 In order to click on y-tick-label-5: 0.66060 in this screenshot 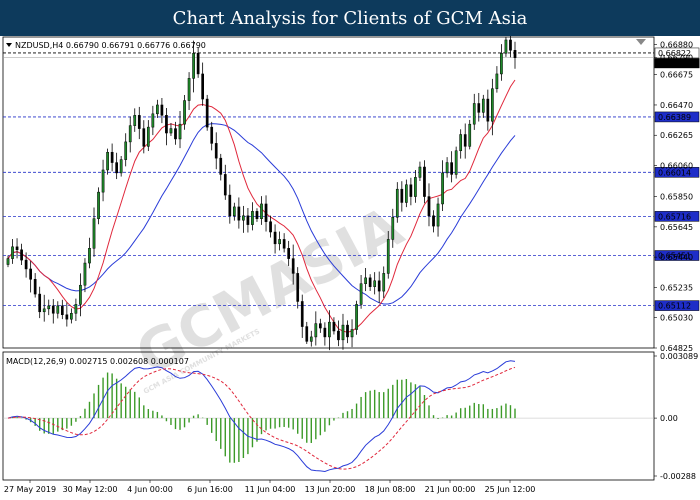, I will do `click(676, 166)`.